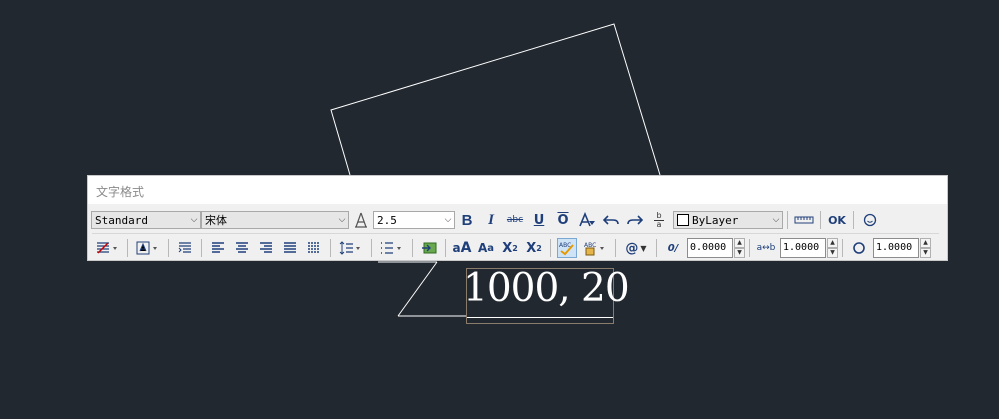 The height and width of the screenshot is (419, 999). I want to click on columns-icon, so click(107, 248).